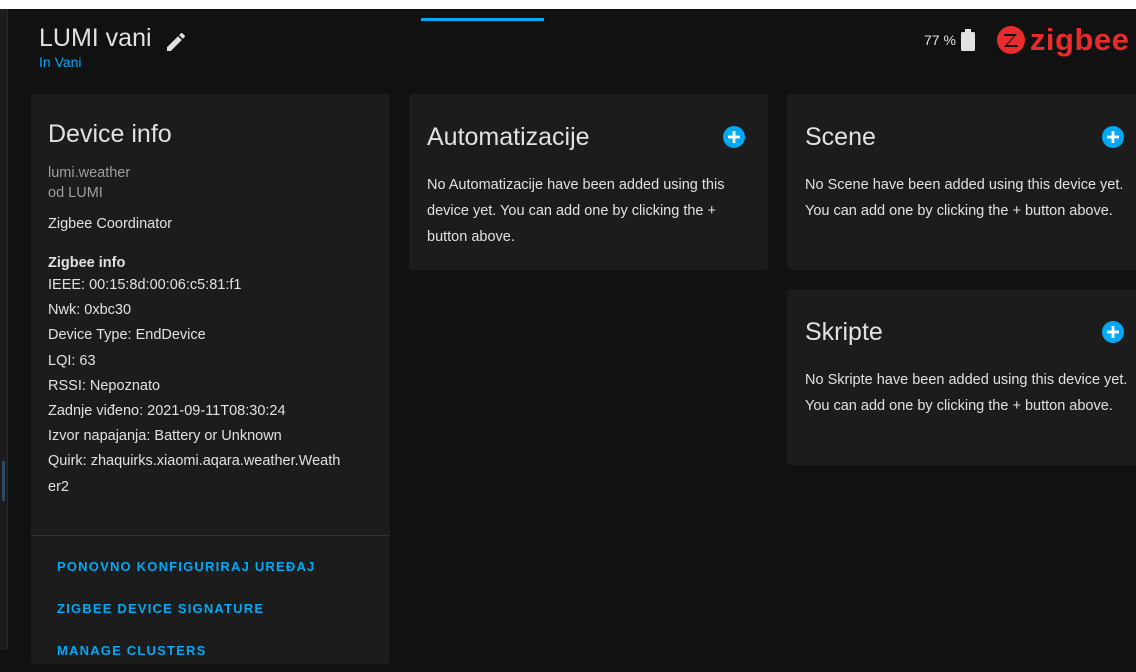  Describe the element at coordinates (940, 40) in the screenshot. I see `battery-percentage: 77 %` at that location.